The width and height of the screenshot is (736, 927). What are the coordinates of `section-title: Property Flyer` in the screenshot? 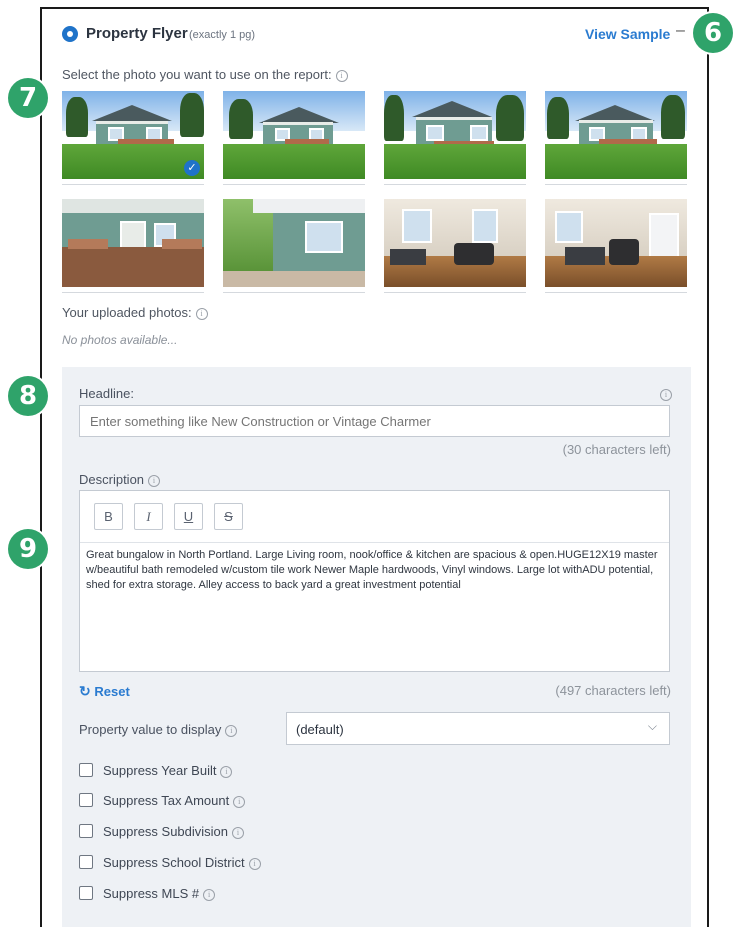 It's located at (137, 33).